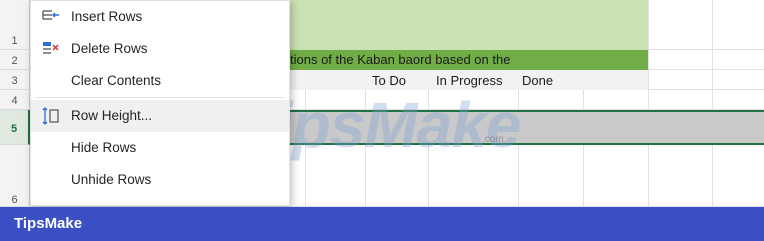  What do you see at coordinates (15, 25) in the screenshot?
I see `row-header-1: 1` at bounding box center [15, 25].